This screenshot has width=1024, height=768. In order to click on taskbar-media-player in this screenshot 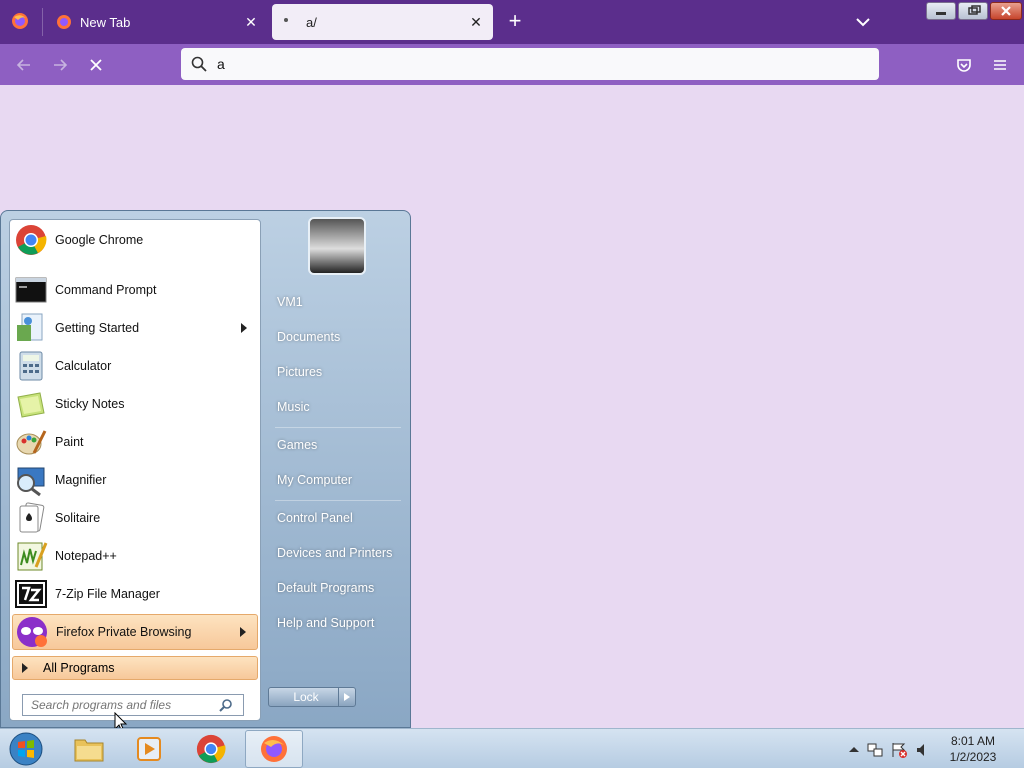, I will do `click(149, 749)`.